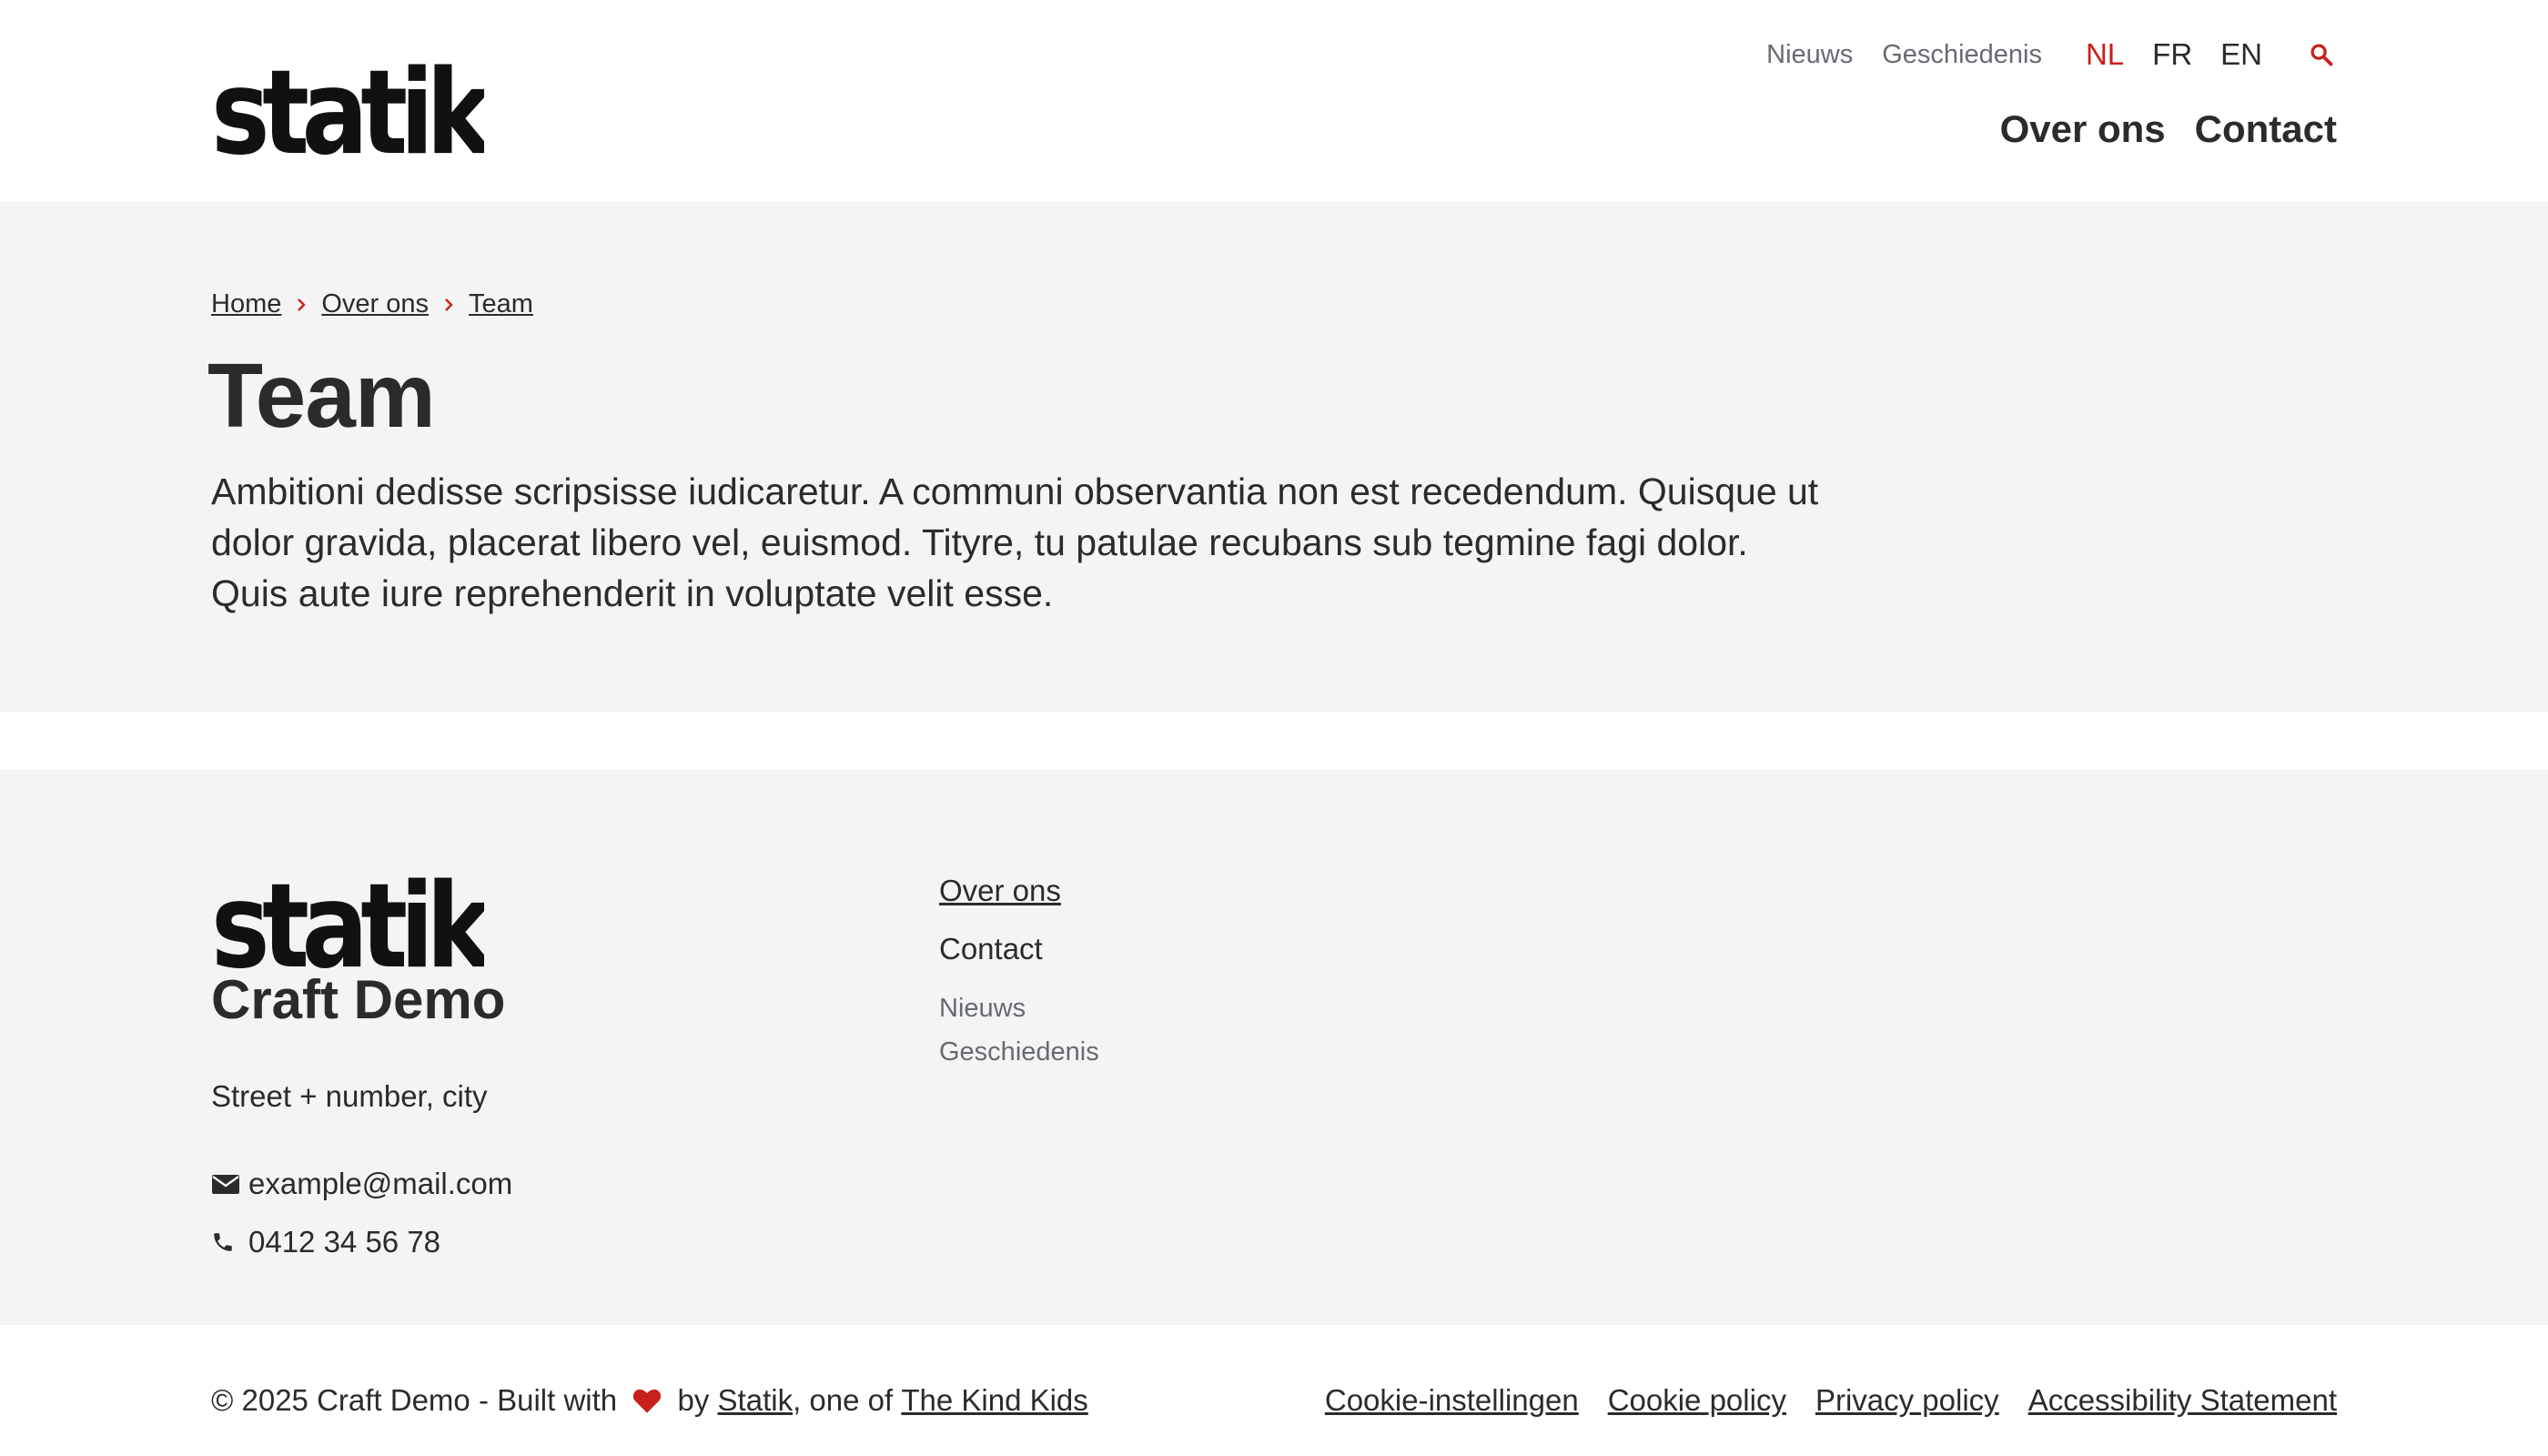  What do you see at coordinates (2241, 55) in the screenshot?
I see `language-en: EN` at bounding box center [2241, 55].